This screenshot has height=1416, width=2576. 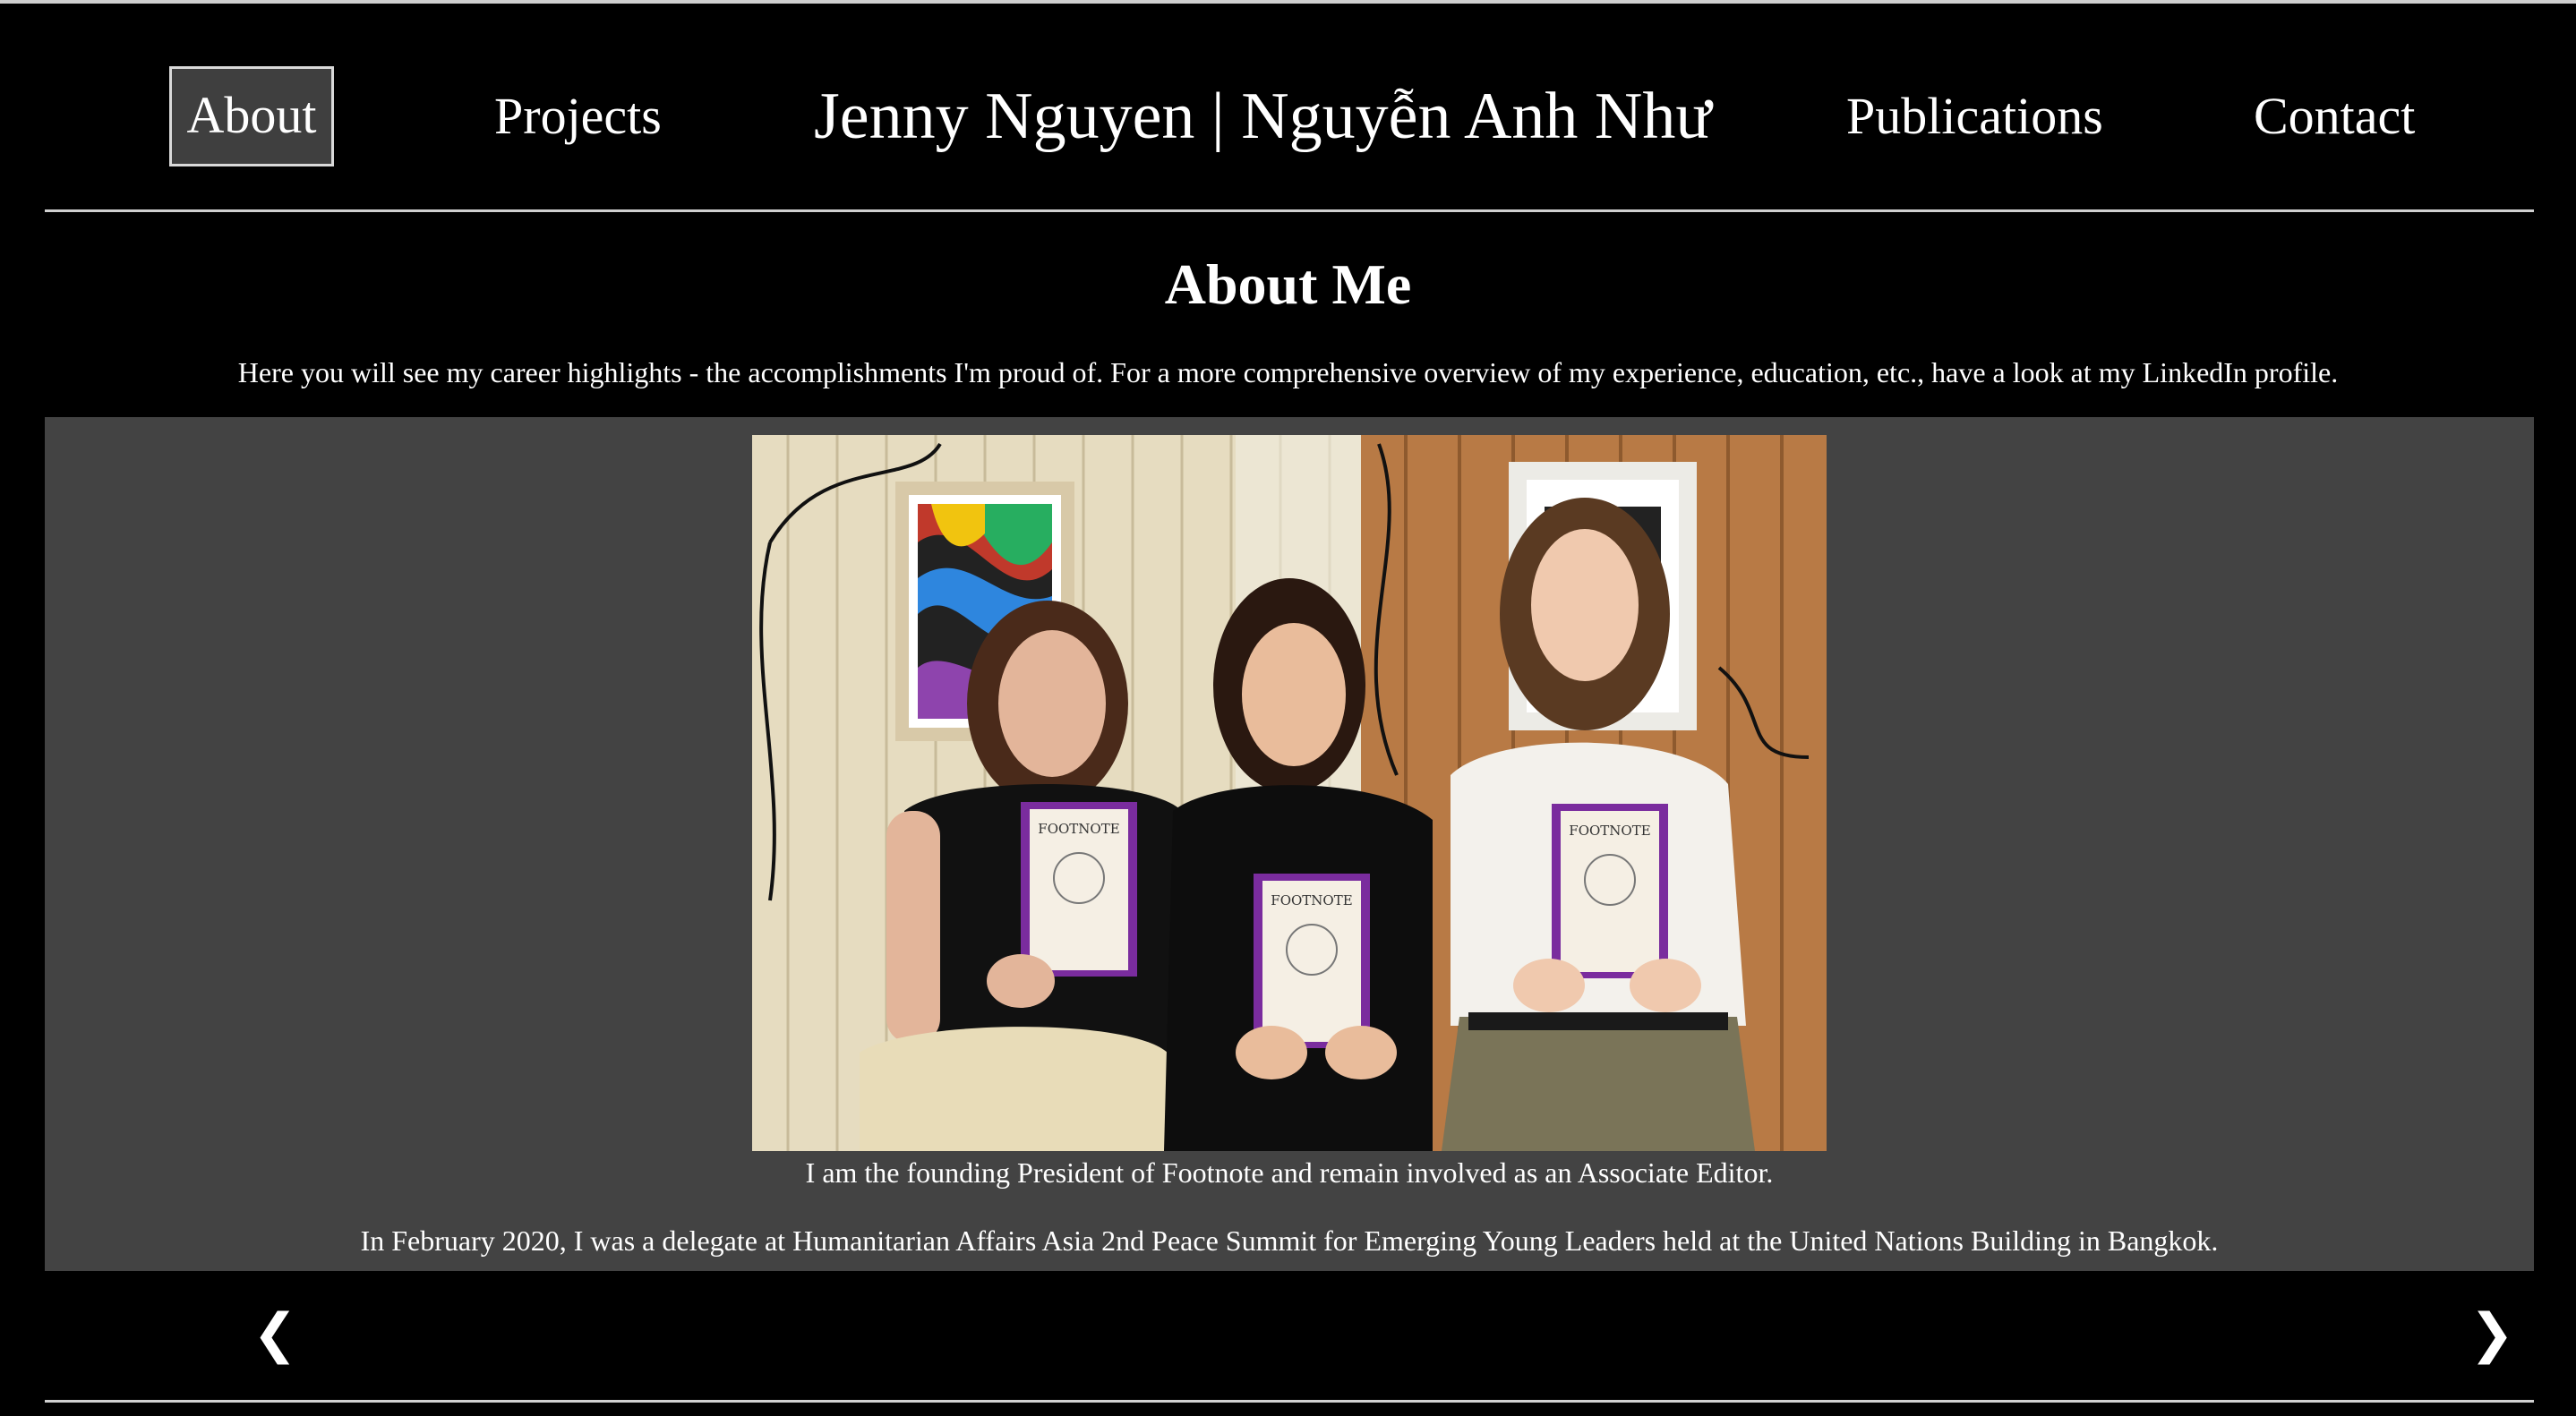 I want to click on nav-about-link: About, so click(x=251, y=116).